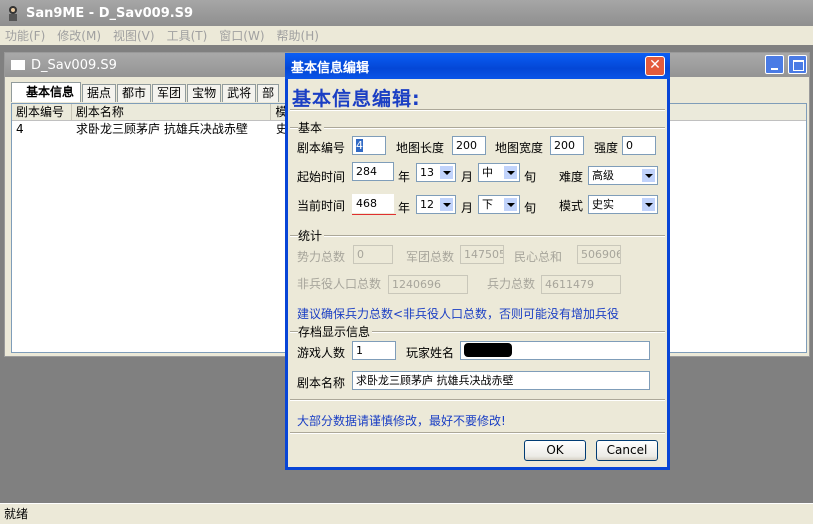 This screenshot has width=813, height=524. Describe the element at coordinates (623, 204) in the screenshot. I see `mode-select: 史实` at that location.